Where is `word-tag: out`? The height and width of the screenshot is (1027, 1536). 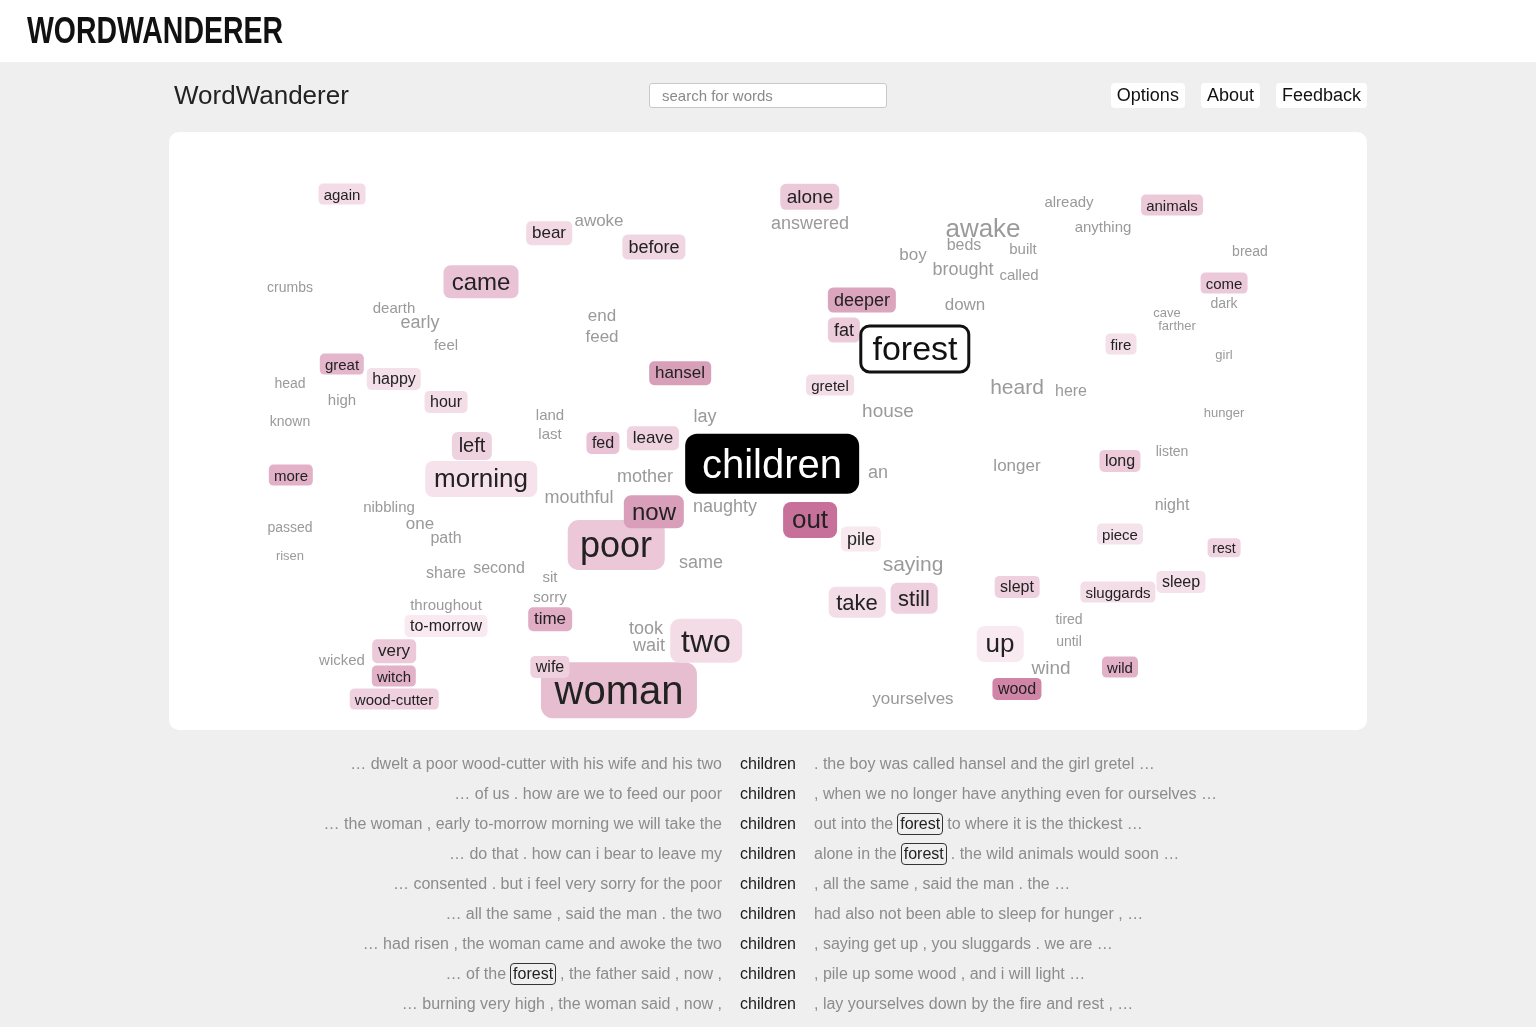
word-tag: out is located at coordinates (810, 520).